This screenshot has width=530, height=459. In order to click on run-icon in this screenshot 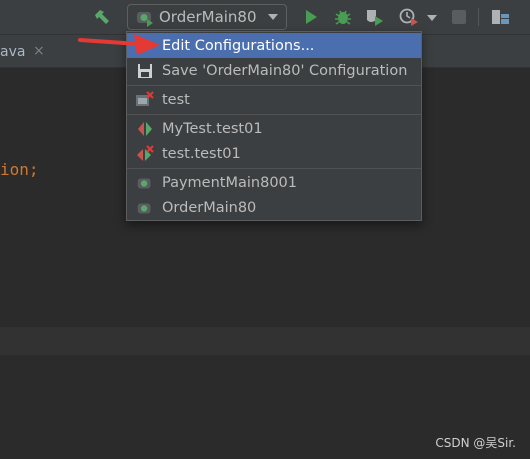, I will do `click(311, 17)`.